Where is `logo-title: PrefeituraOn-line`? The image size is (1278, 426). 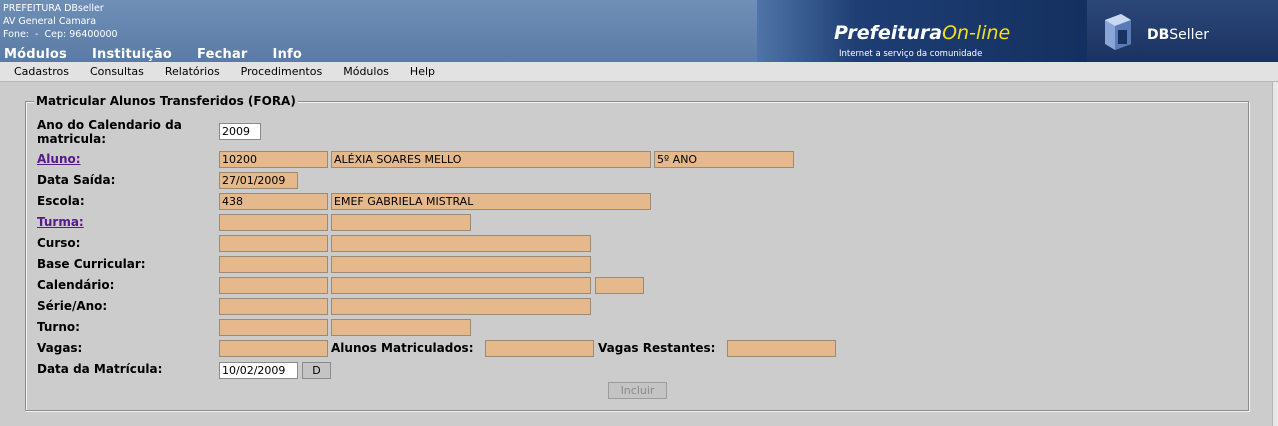 logo-title: PrefeituraOn-line is located at coordinates (922, 33).